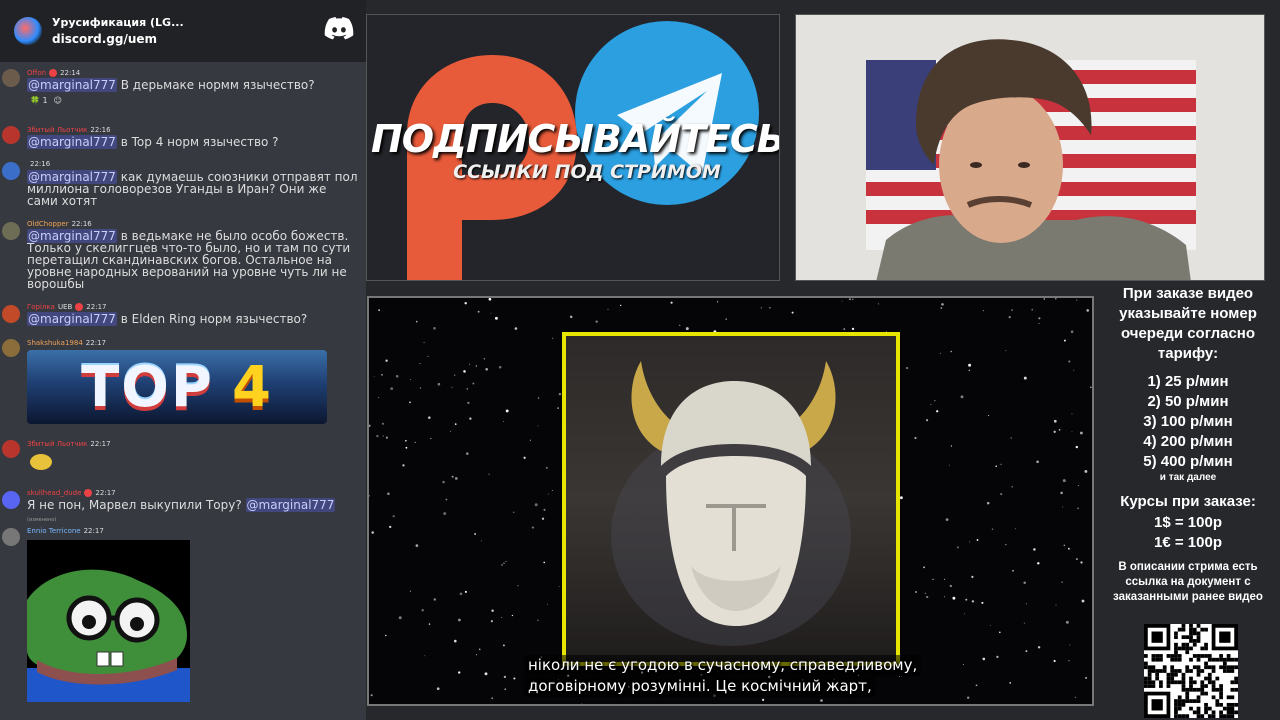  Describe the element at coordinates (55, 343) in the screenshot. I see `message-author: Shakshuka1984` at that location.